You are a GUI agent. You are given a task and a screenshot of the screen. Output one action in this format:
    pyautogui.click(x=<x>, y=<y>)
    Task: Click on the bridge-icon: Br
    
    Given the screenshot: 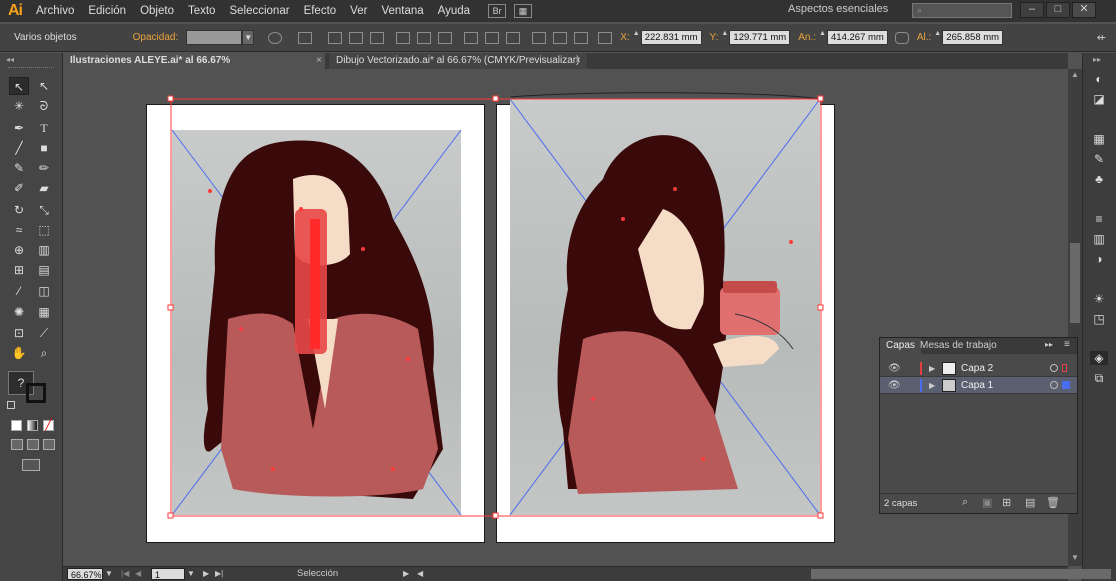 What is the action you would take?
    pyautogui.click(x=497, y=11)
    